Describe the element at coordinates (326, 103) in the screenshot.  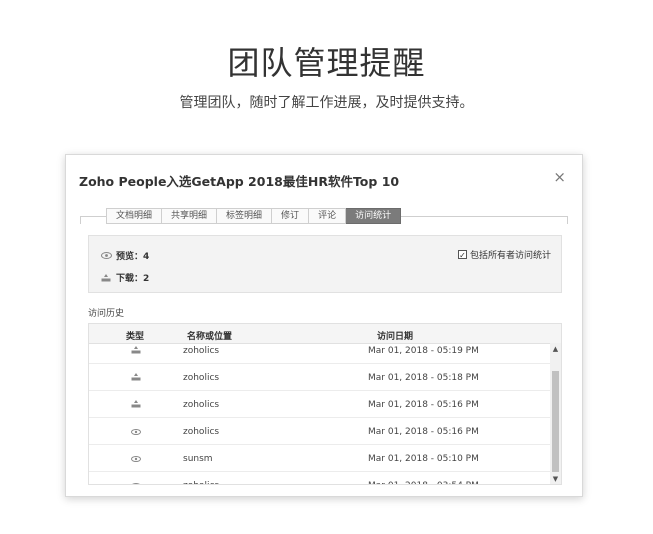
I see `hero-subtitle: 管理团队，随时了解工作进展，及时提供支持。` at that location.